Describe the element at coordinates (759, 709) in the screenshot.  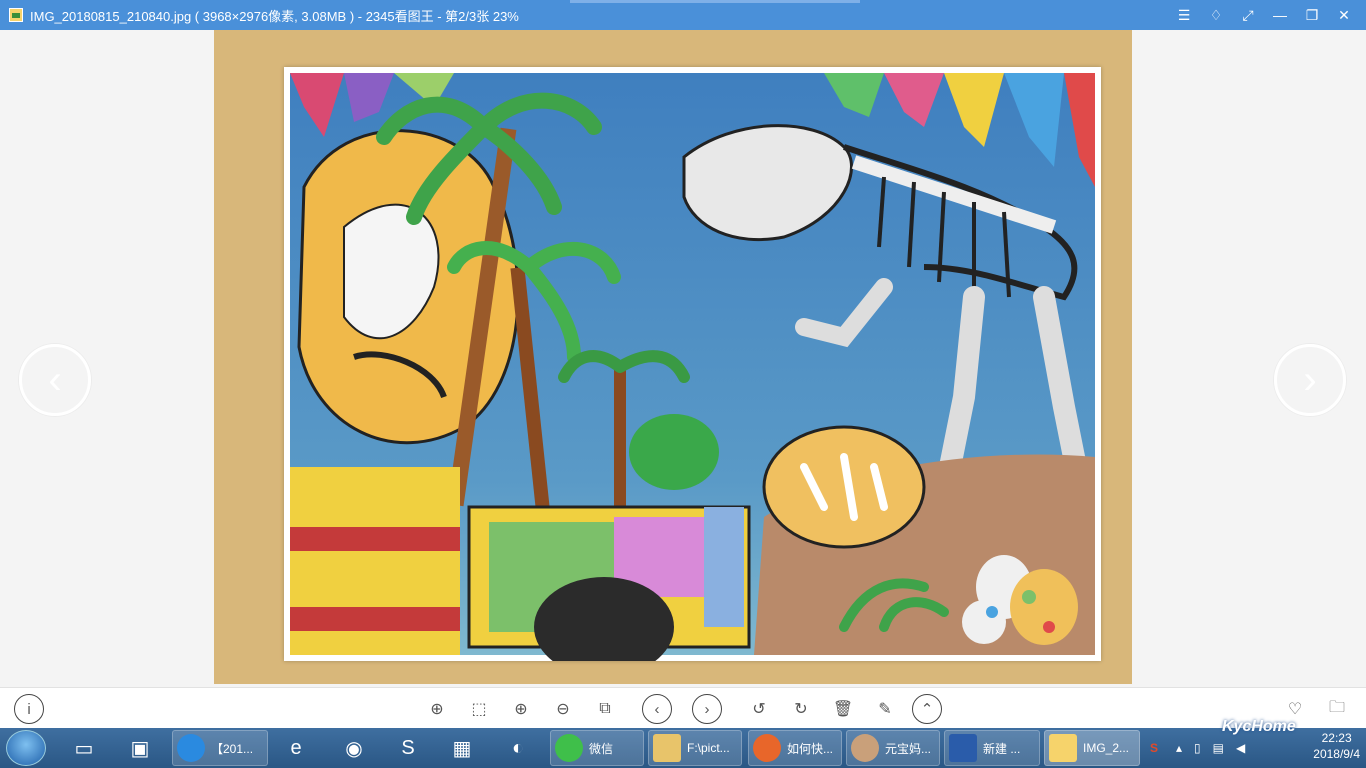
I see `rotate-left-icon: ↺` at that location.